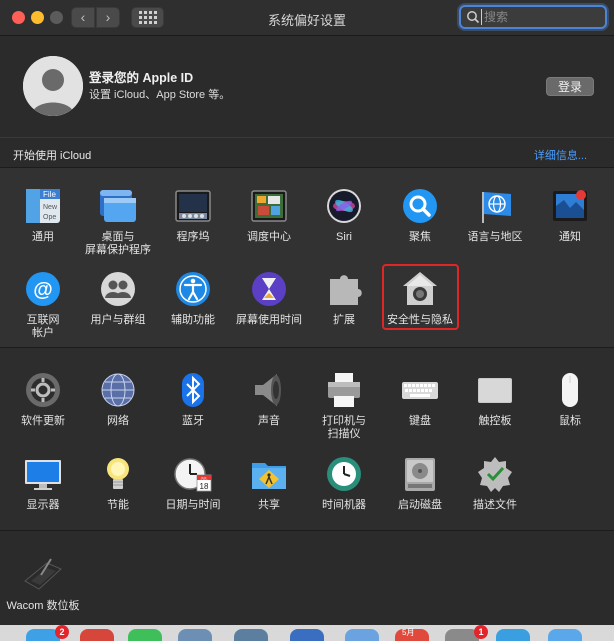 The image size is (614, 641). What do you see at coordinates (495, 483) in the screenshot?
I see `pane-profiles: 描述文件` at bounding box center [495, 483].